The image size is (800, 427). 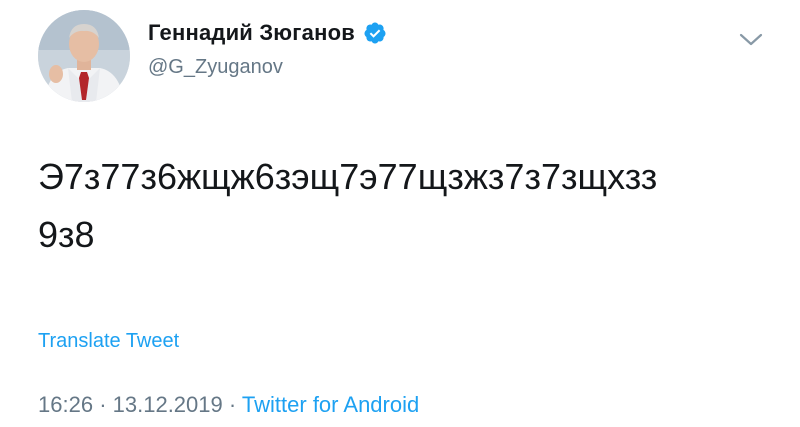 What do you see at coordinates (330, 404) in the screenshot?
I see `tweet-source-link: Twitter for Android` at bounding box center [330, 404].